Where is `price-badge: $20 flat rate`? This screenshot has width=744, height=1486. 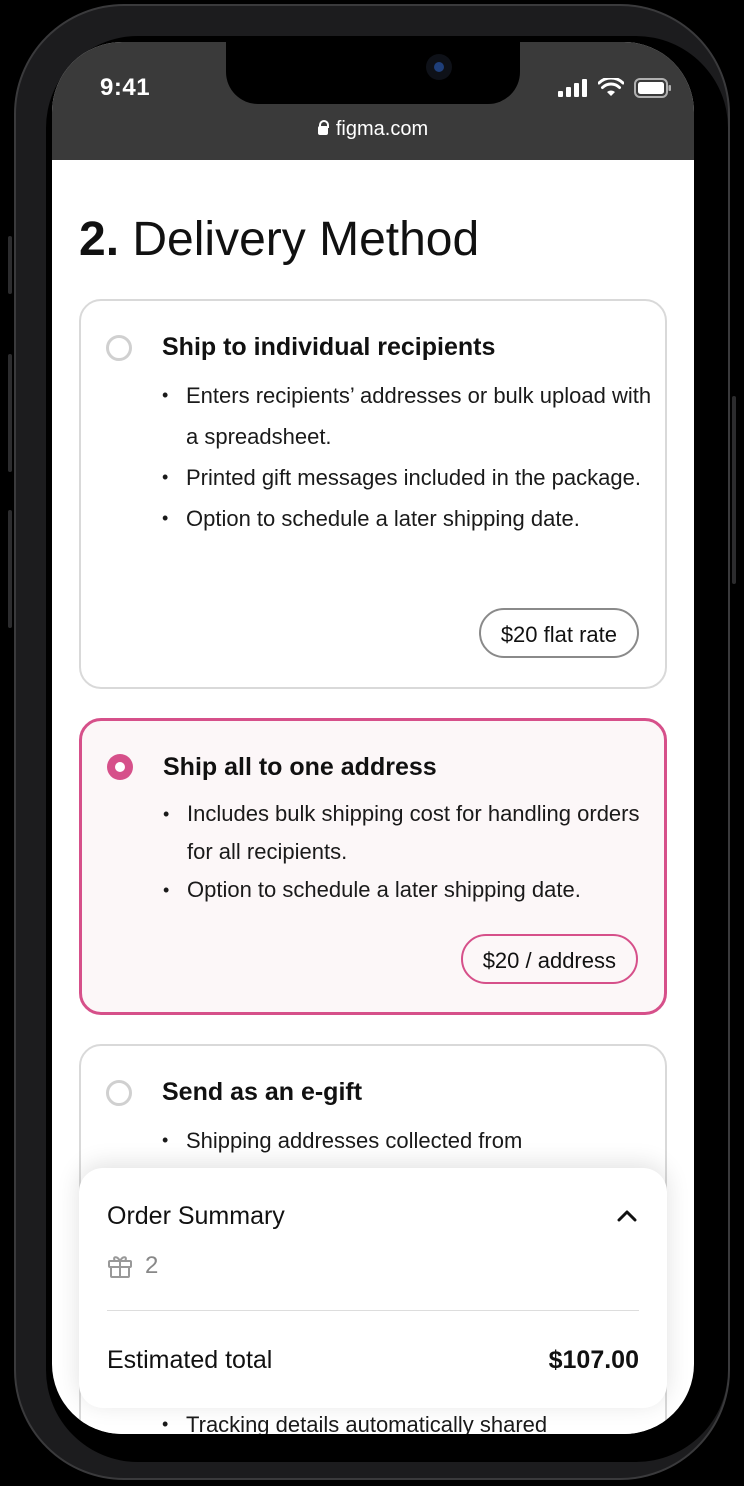 price-badge: $20 flat rate is located at coordinates (558, 633).